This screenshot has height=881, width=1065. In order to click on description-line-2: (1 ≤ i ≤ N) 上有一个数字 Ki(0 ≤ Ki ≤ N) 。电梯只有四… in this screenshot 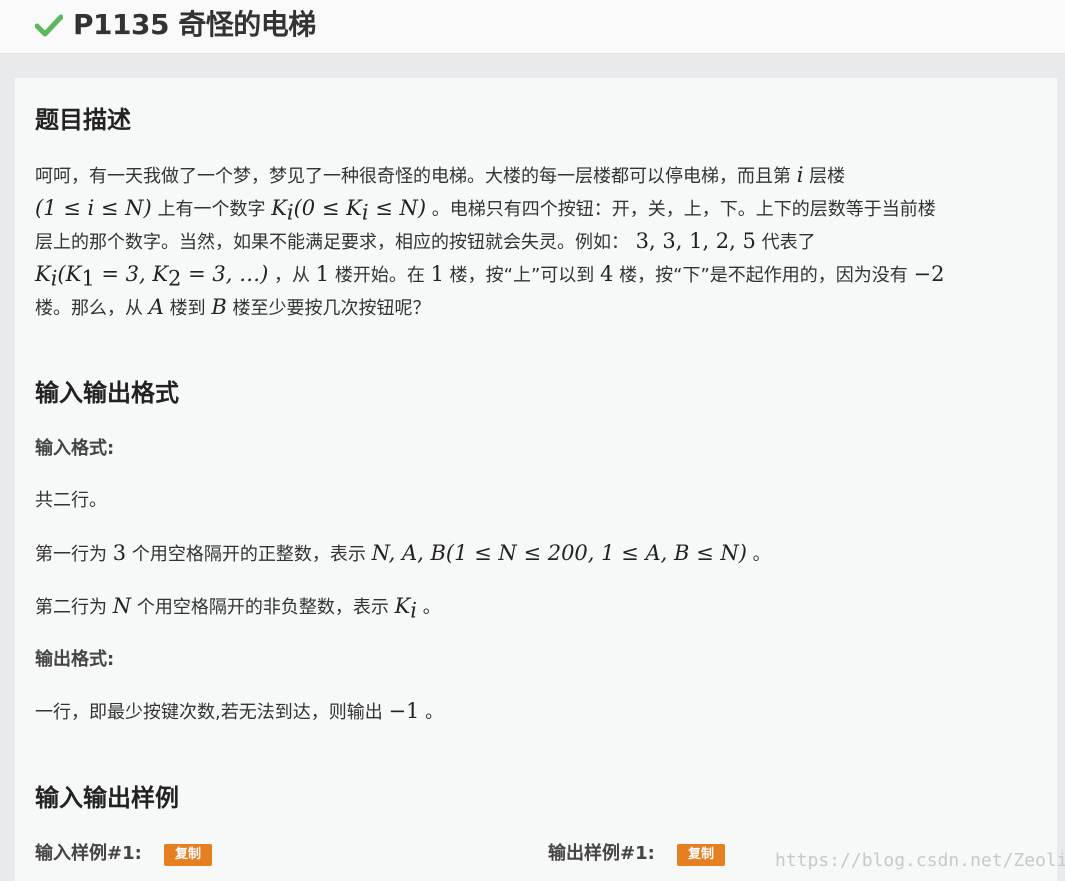, I will do `click(485, 210)`.